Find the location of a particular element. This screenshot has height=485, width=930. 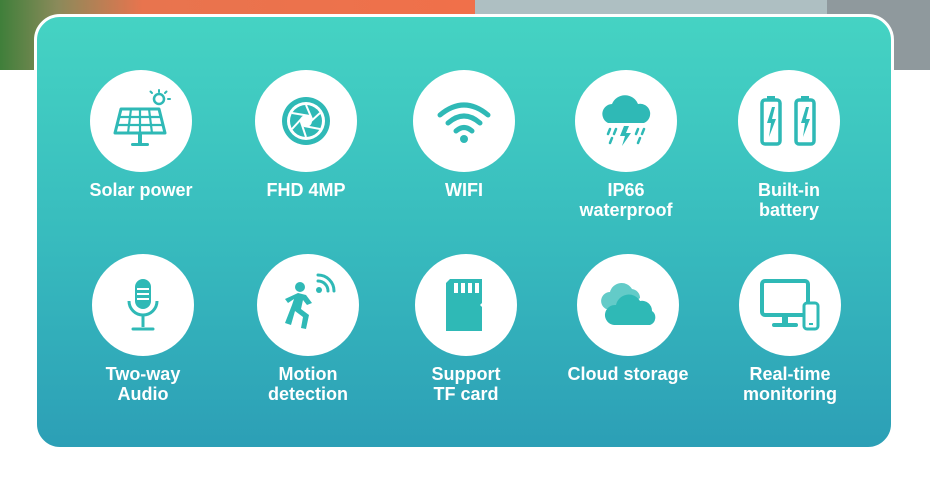

feature-cloud-storage: Cloud storage is located at coordinates (628, 319).